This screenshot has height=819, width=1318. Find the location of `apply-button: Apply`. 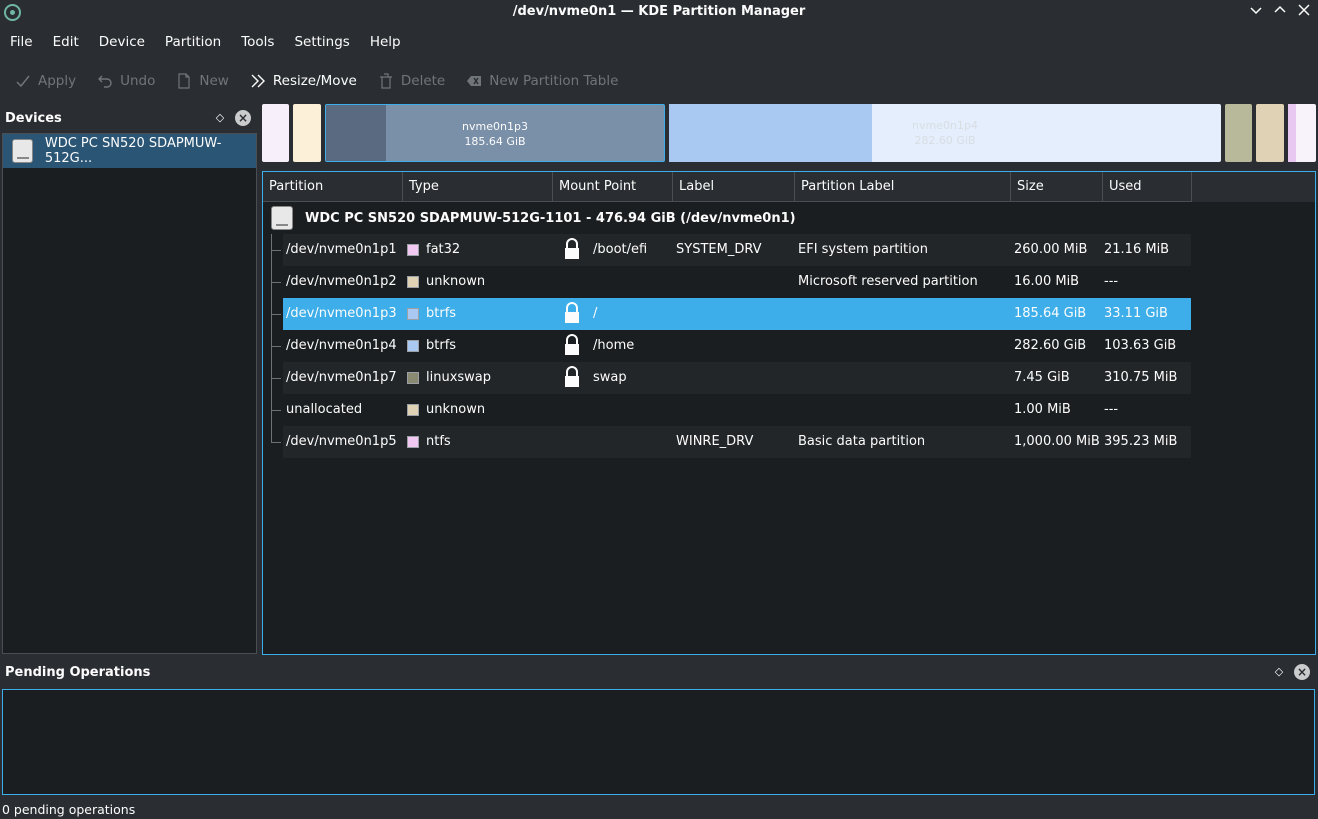

apply-button: Apply is located at coordinates (43, 81).